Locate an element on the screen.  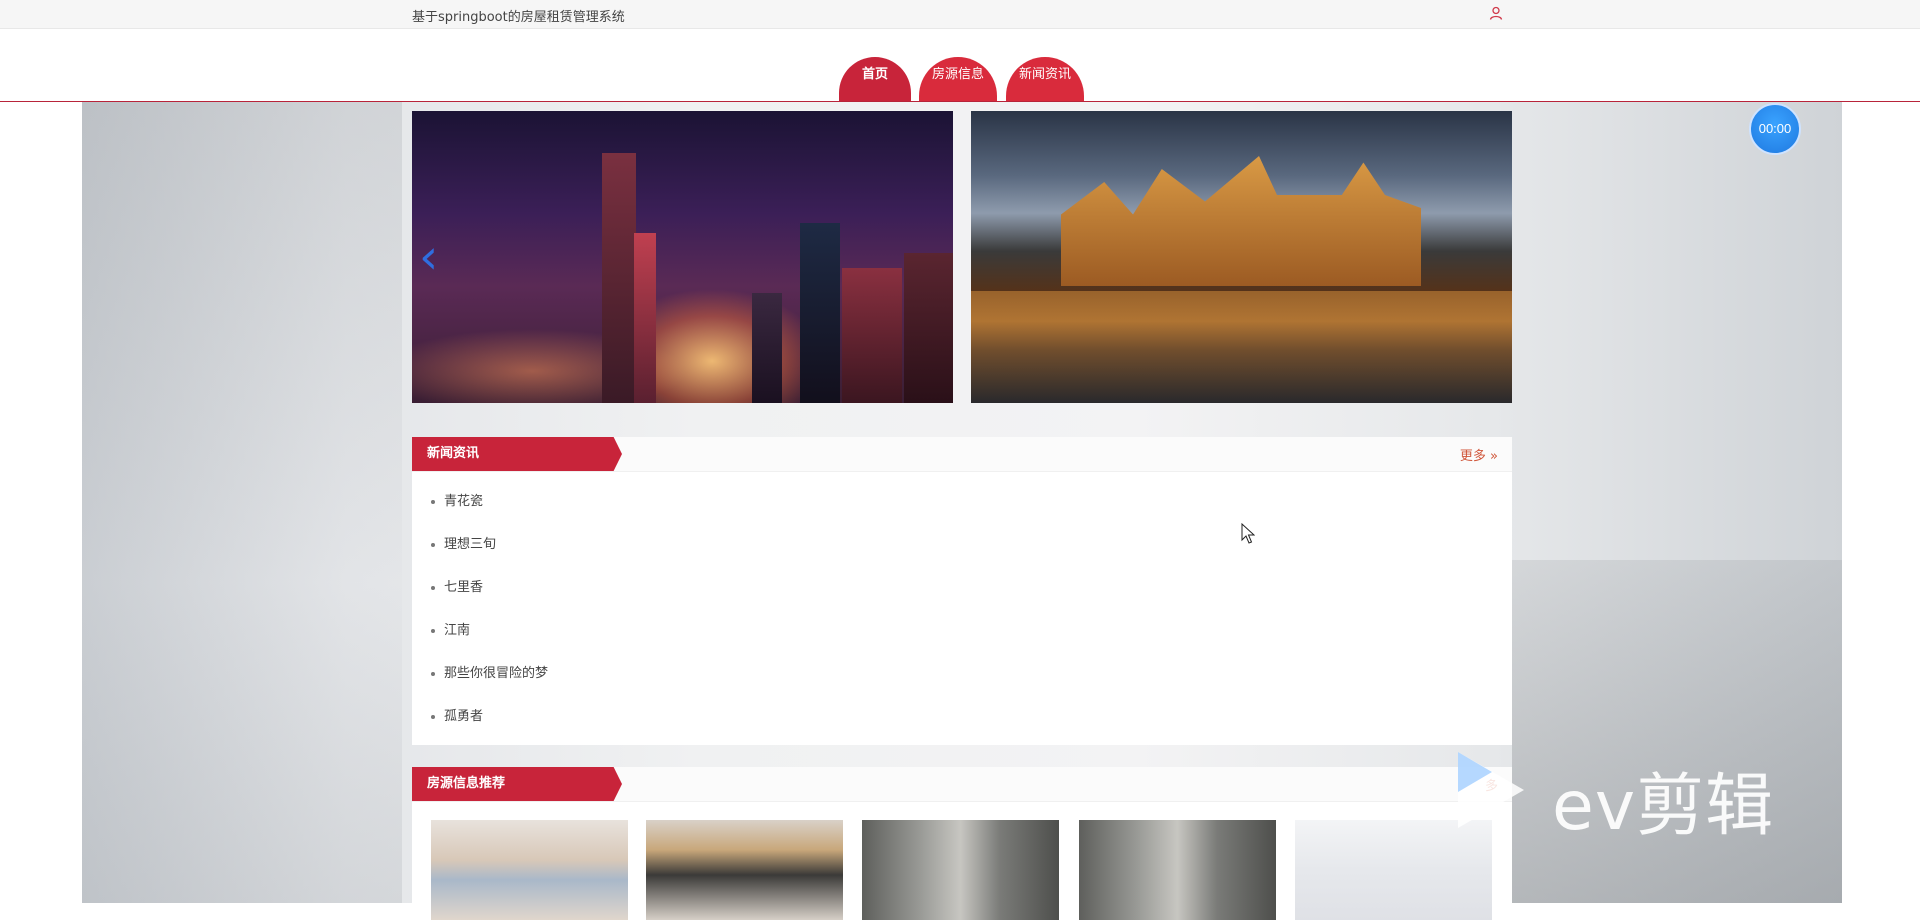
rooms-section-title: 房源信息推荐 is located at coordinates (517, 784).